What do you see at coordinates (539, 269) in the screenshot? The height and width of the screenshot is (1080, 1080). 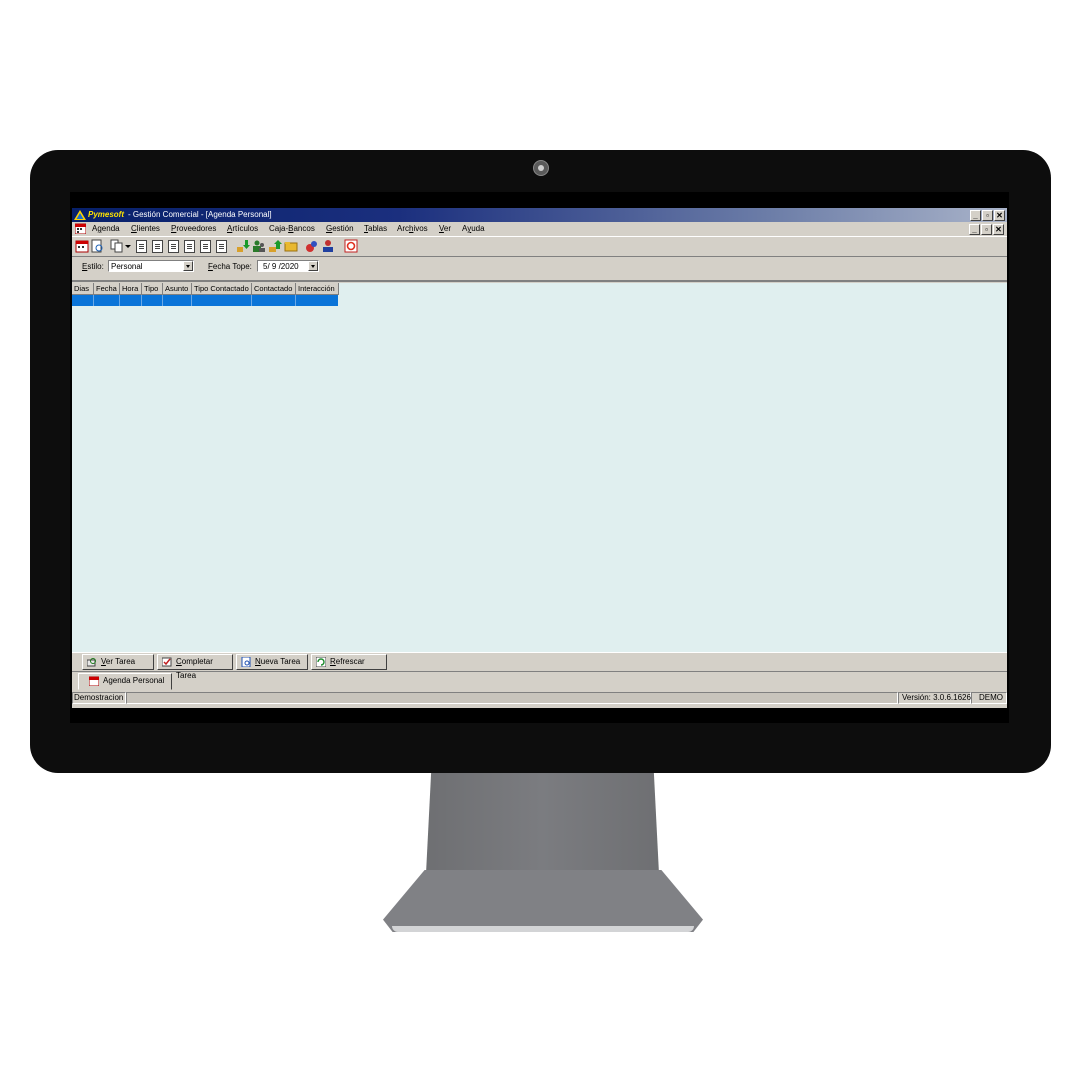 I see `filter-bar: Estilo: Personal Fecha Tope: 5/ 9 /2020` at bounding box center [539, 269].